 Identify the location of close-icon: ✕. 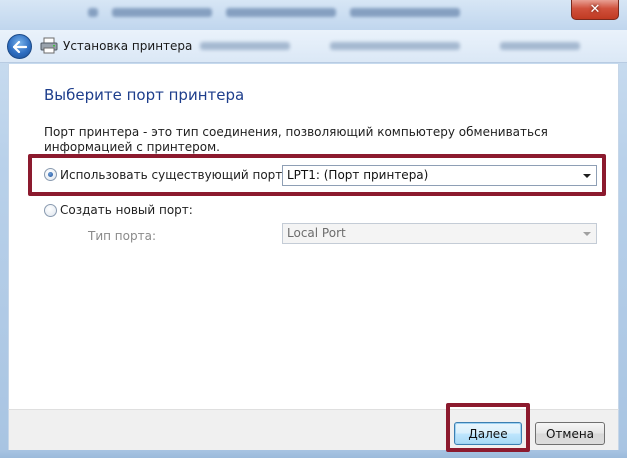
(595, 9).